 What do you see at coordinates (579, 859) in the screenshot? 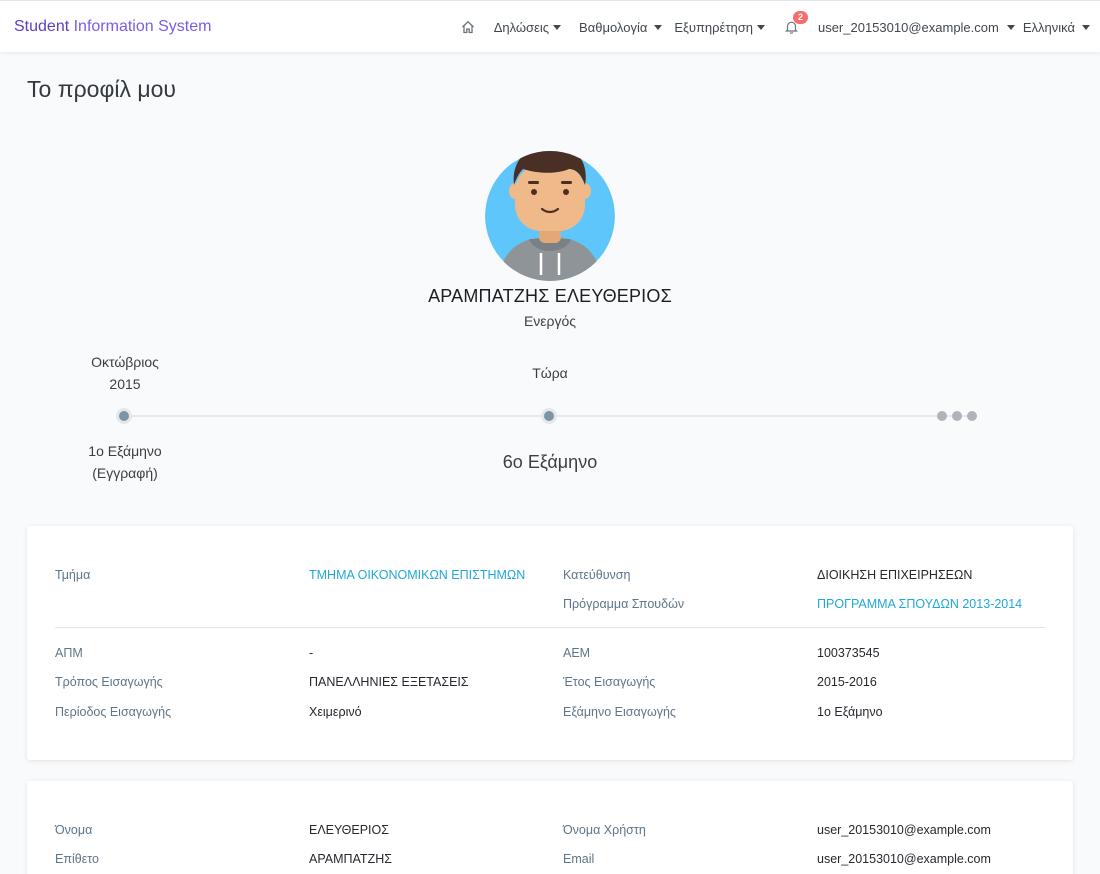
I see `email-label: Email` at bounding box center [579, 859].